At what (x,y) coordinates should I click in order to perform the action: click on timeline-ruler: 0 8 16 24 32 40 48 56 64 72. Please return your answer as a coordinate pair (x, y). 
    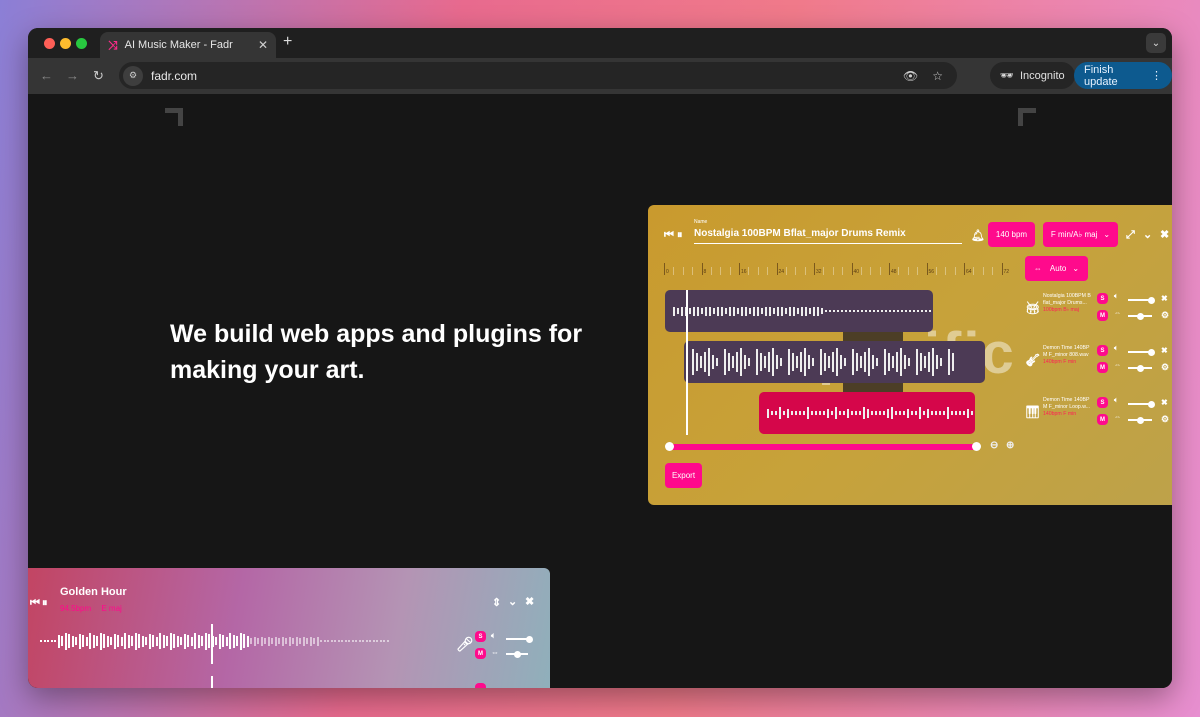
    Looking at the image, I should click on (841, 267).